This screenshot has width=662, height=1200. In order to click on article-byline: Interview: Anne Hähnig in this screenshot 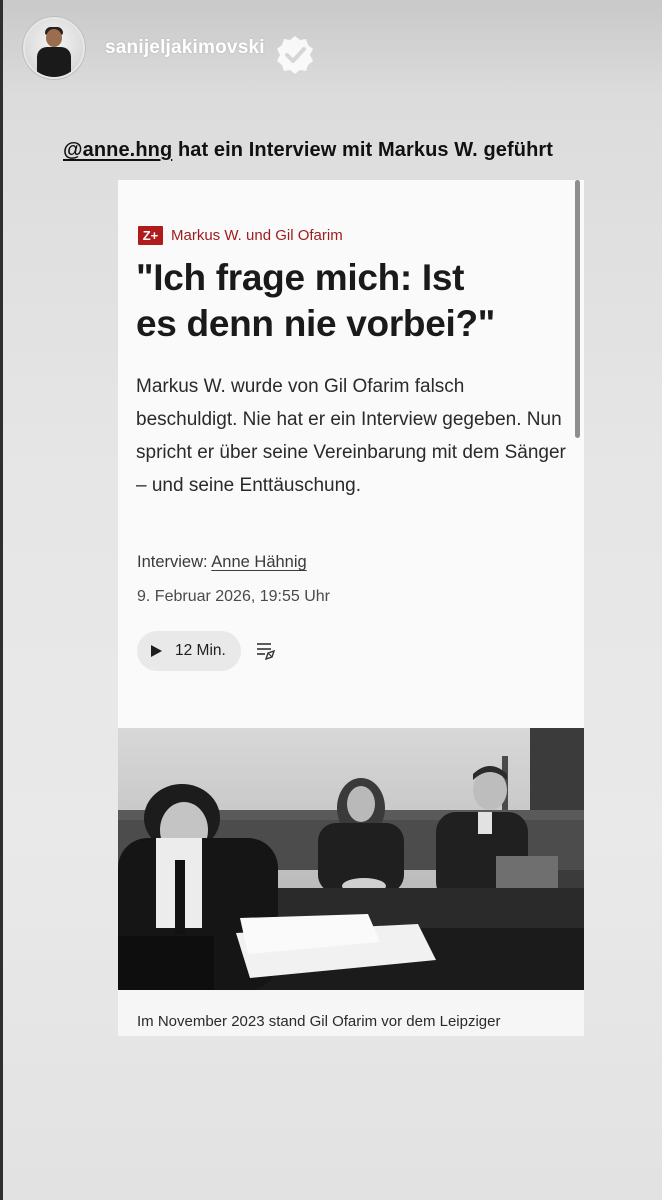, I will do `click(222, 562)`.